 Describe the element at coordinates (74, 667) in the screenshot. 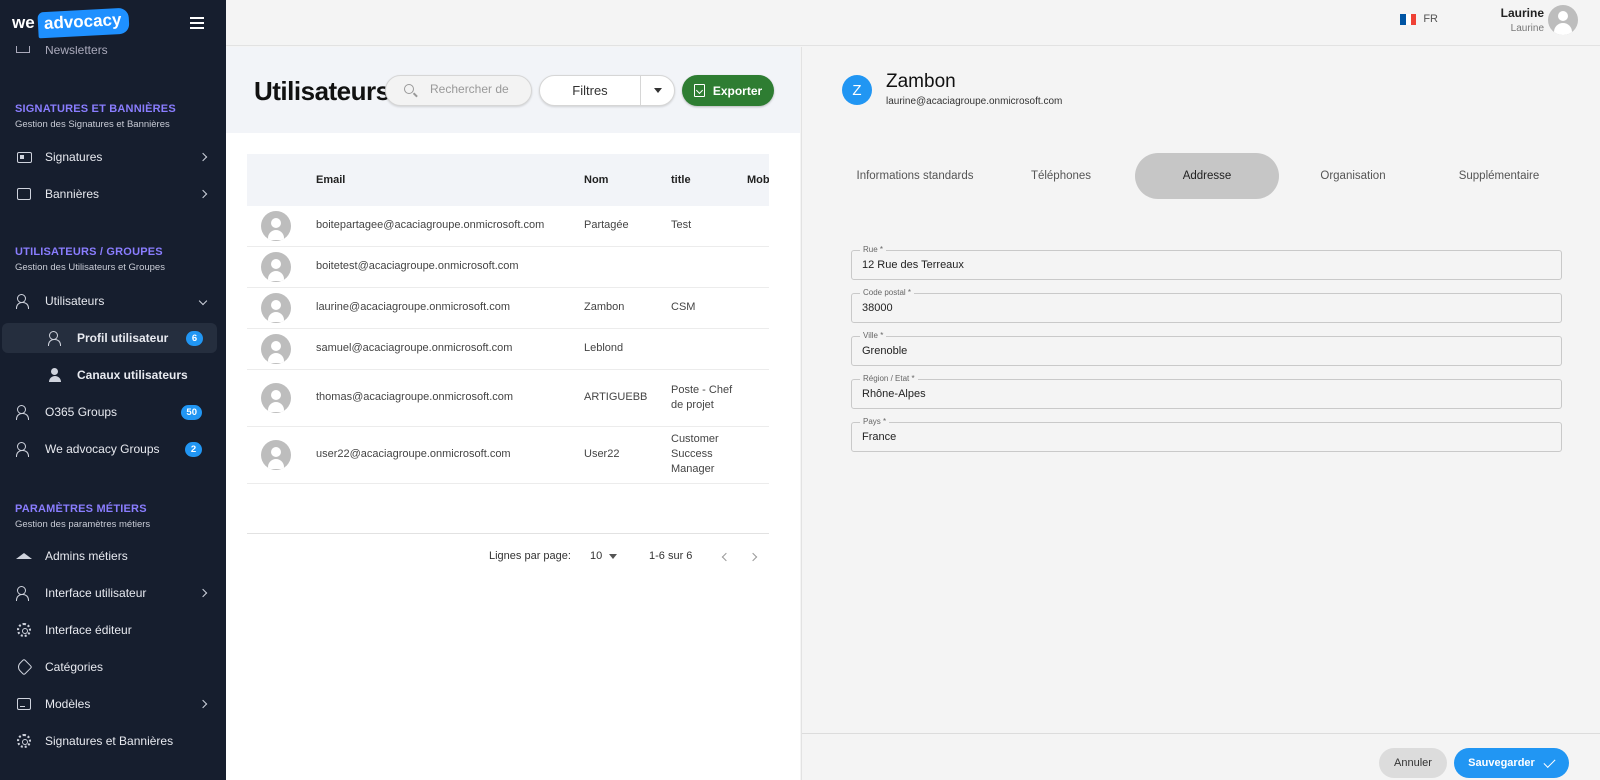

I see `sidebar-item-label: Catégories` at that location.